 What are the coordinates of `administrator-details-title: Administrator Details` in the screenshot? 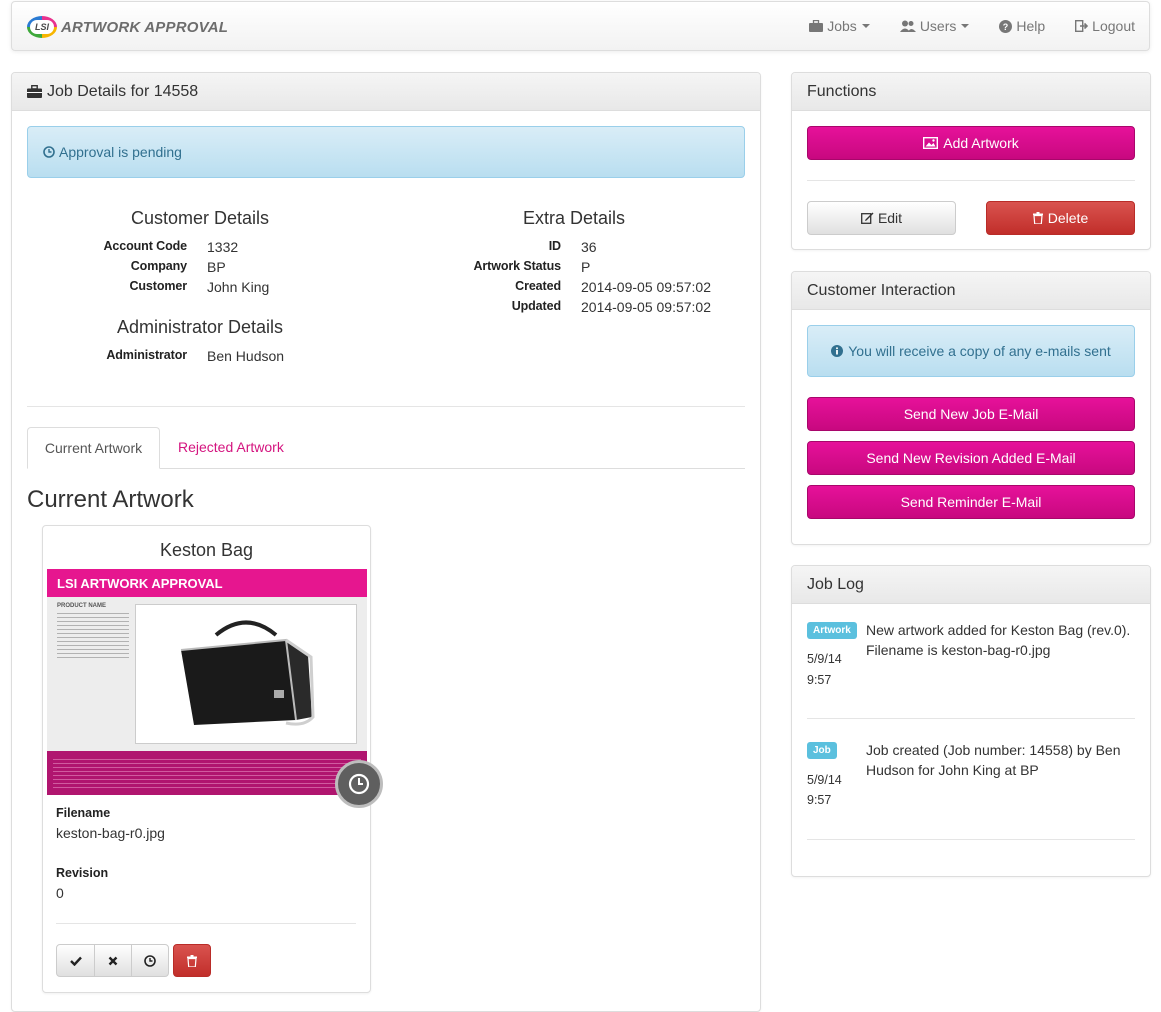 It's located at (200, 327).